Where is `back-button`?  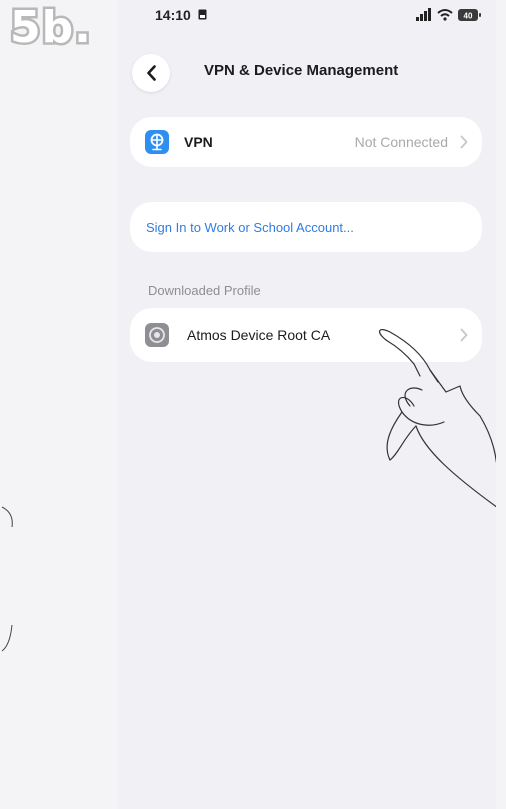 back-button is located at coordinates (151, 73).